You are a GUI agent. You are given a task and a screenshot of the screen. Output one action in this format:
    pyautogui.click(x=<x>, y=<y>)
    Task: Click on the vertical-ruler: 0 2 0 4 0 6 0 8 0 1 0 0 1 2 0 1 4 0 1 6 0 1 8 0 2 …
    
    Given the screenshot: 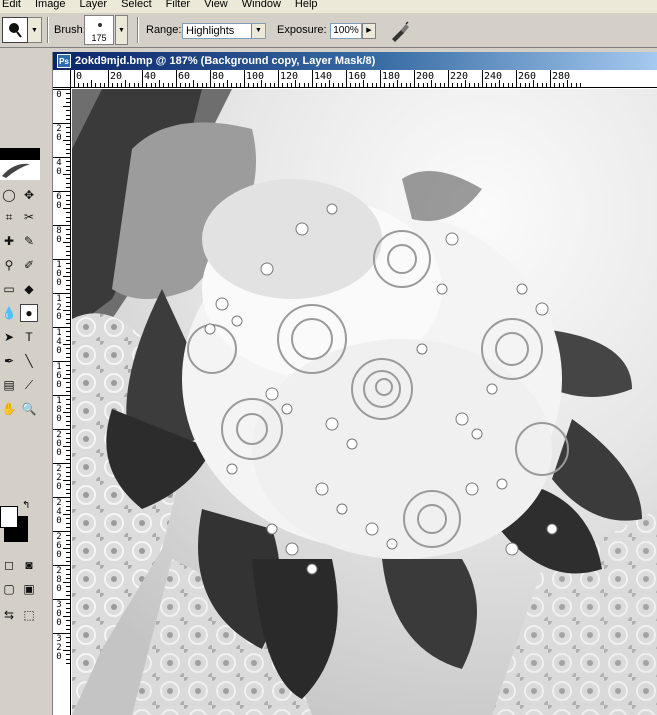 What is the action you would take?
    pyautogui.click(x=62, y=401)
    